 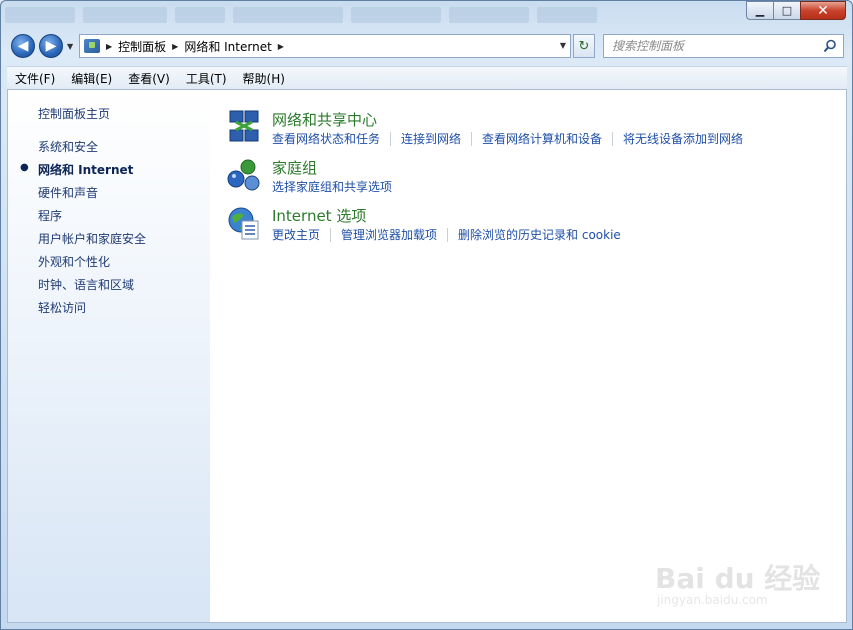 I want to click on sidebar-item-appearance: 外观和个性化, so click(x=74, y=261).